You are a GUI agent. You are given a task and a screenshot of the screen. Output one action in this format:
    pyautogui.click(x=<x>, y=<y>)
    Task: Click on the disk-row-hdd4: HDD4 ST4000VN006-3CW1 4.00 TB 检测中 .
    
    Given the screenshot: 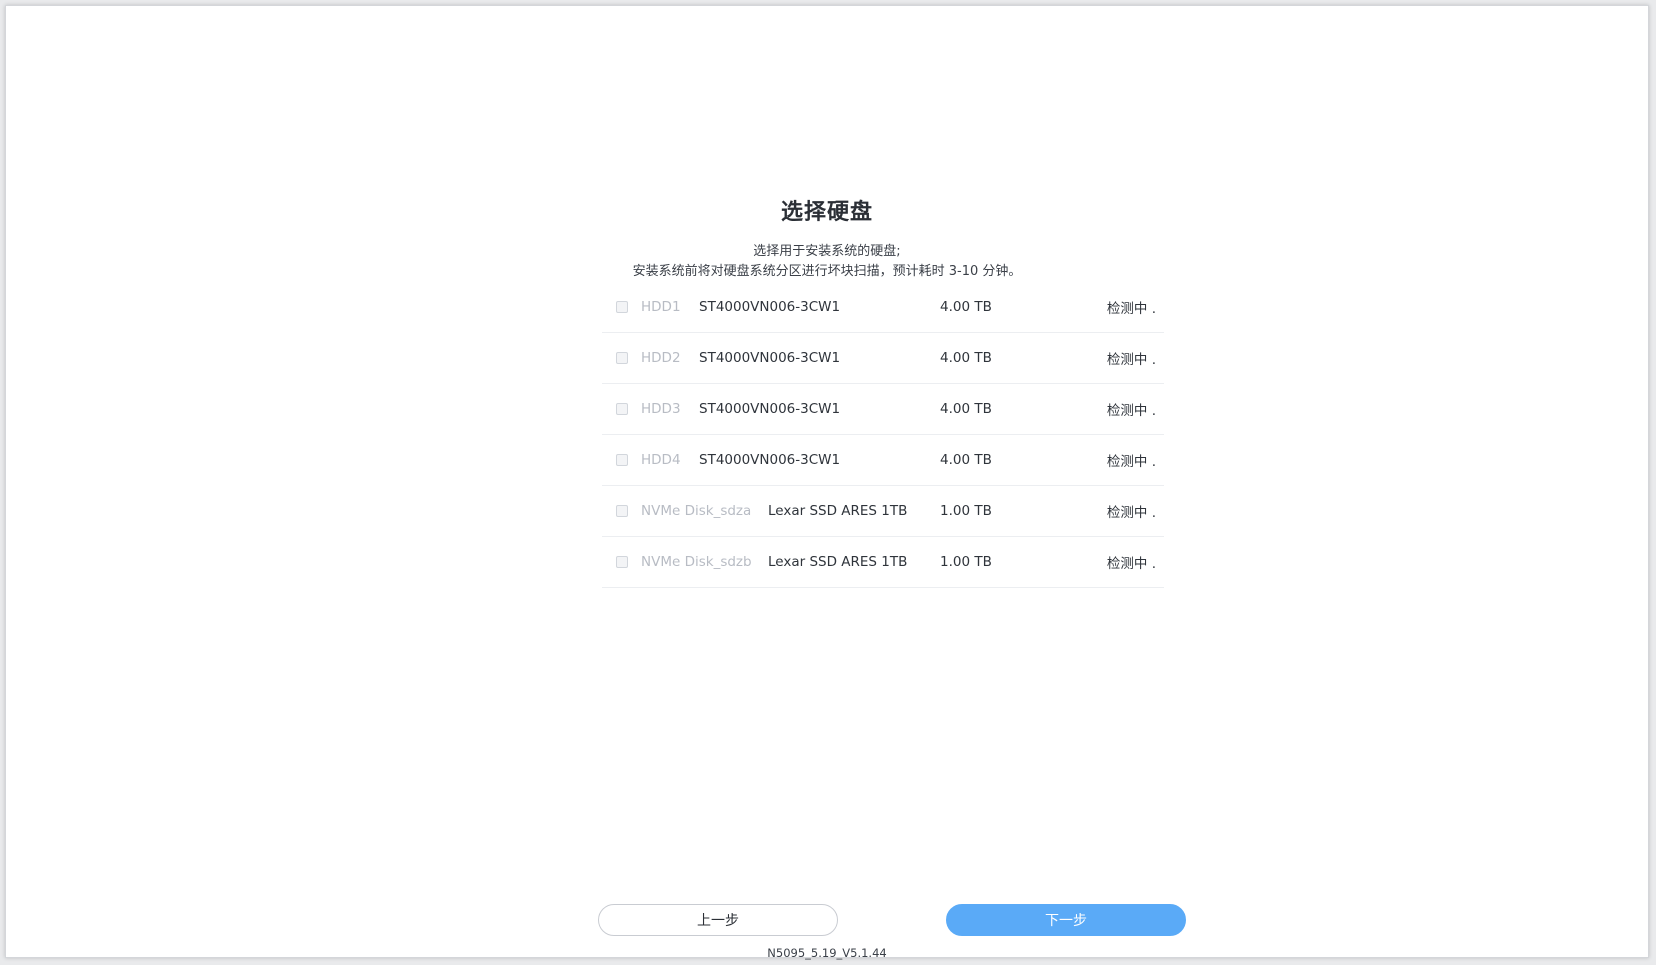 What is the action you would take?
    pyautogui.click(x=883, y=460)
    